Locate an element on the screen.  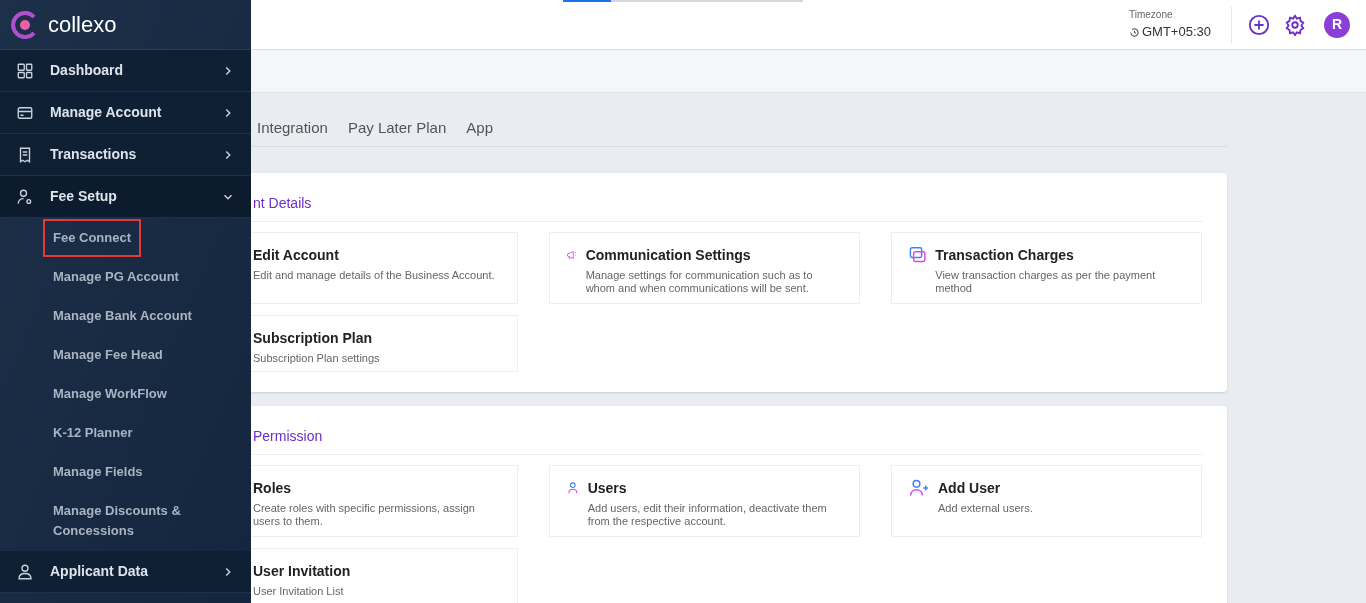
plus-icon is located at coordinates (1259, 24).